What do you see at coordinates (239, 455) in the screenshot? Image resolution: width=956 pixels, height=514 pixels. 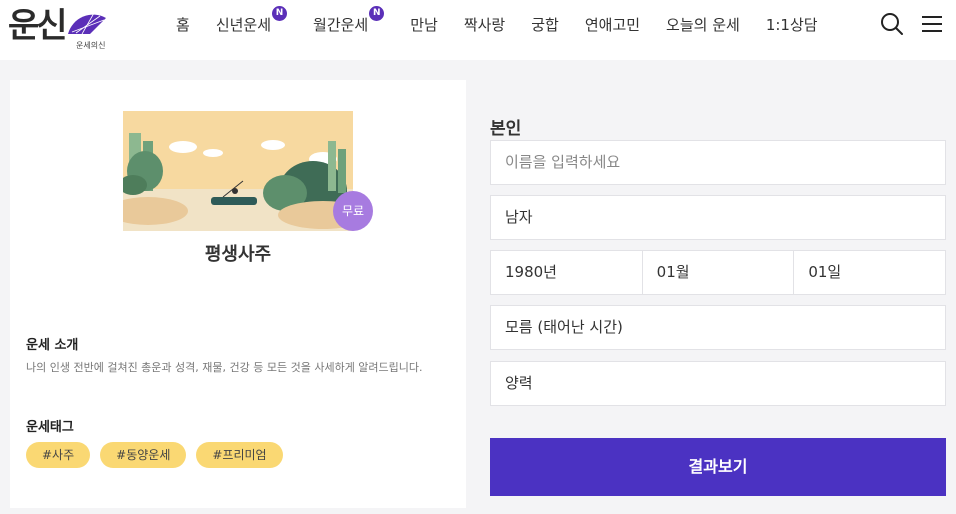 I see `tag-premium: #프리미엄` at bounding box center [239, 455].